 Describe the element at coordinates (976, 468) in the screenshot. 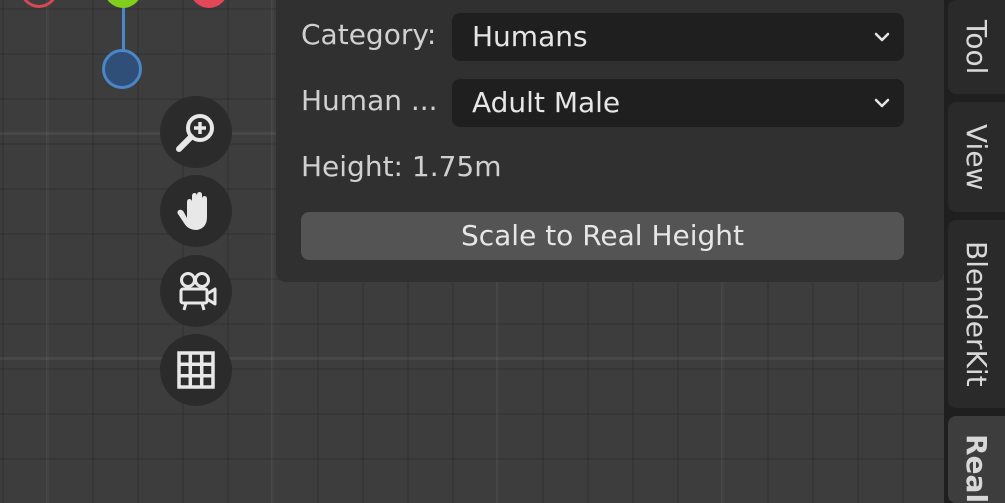

I see `tab-label: Real` at that location.